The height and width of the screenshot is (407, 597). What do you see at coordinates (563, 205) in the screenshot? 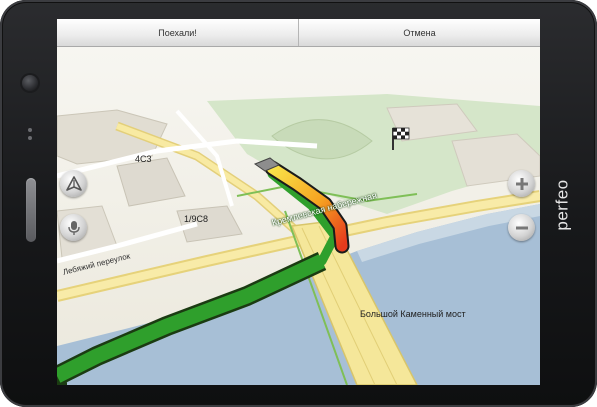
I see `brand-logo: perfeo` at bounding box center [563, 205].